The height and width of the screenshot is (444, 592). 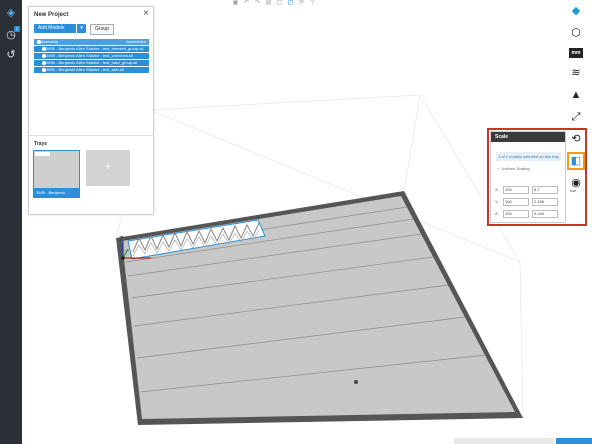 What do you see at coordinates (545, 202) in the screenshot?
I see `scale-value-input: 2.156` at bounding box center [545, 202].